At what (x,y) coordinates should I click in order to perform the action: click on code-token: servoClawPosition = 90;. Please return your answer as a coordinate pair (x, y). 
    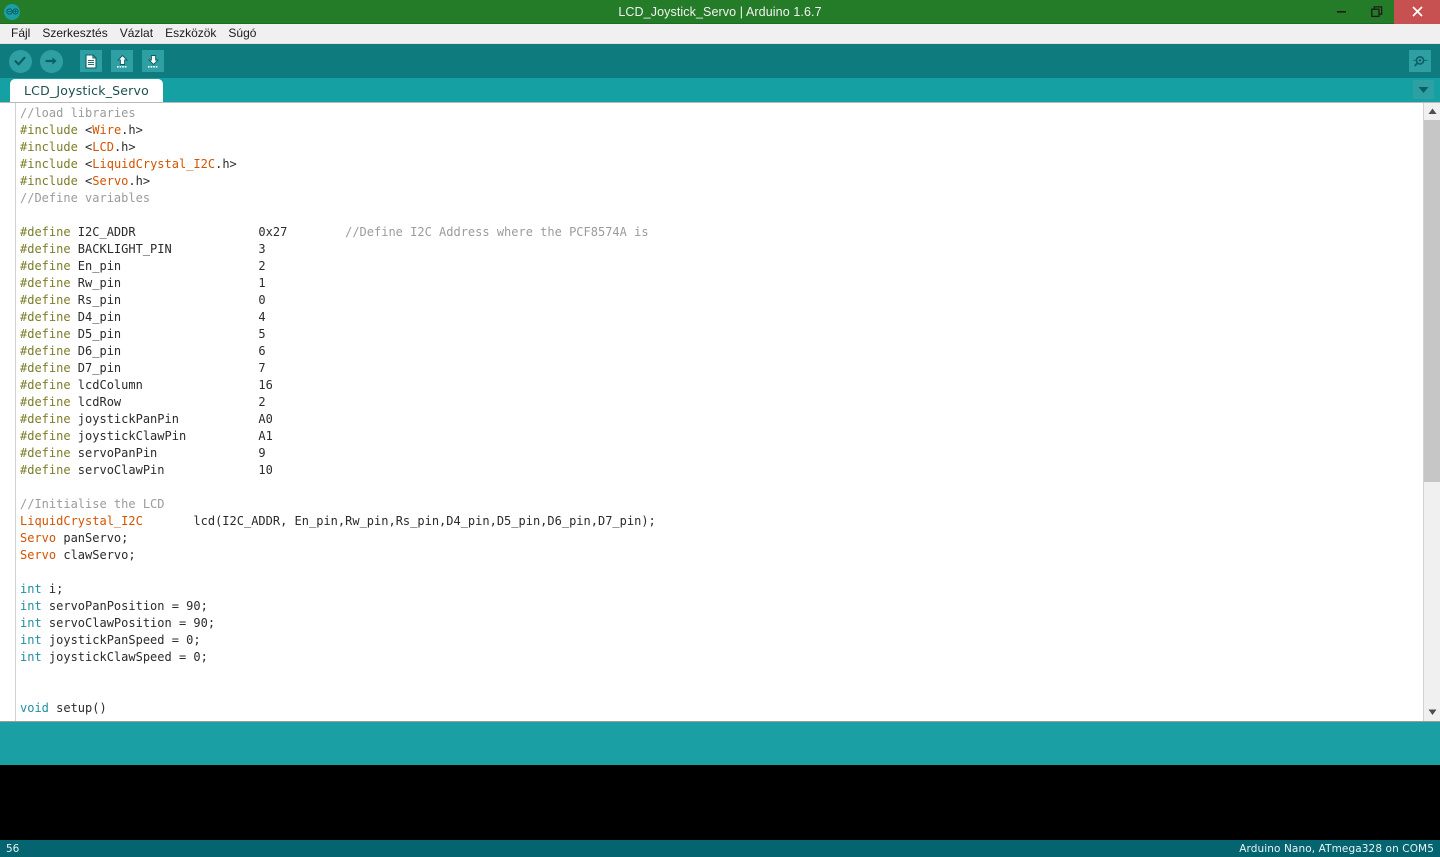
    Looking at the image, I should click on (128, 623).